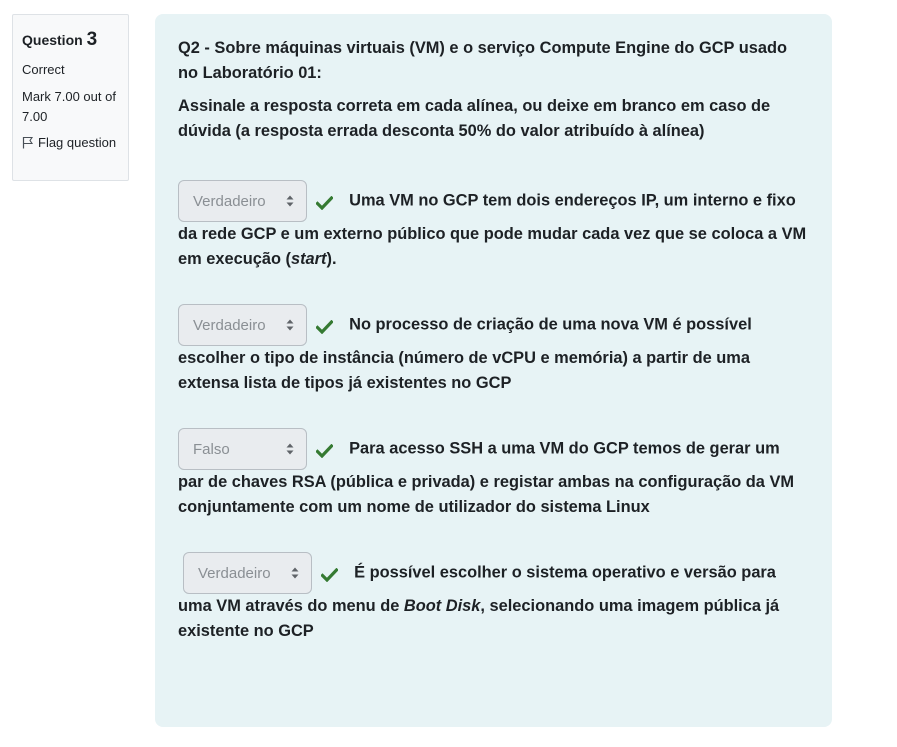 The height and width of the screenshot is (747, 897). Describe the element at coordinates (77, 143) in the screenshot. I see `flag-question-label: Flag question` at that location.